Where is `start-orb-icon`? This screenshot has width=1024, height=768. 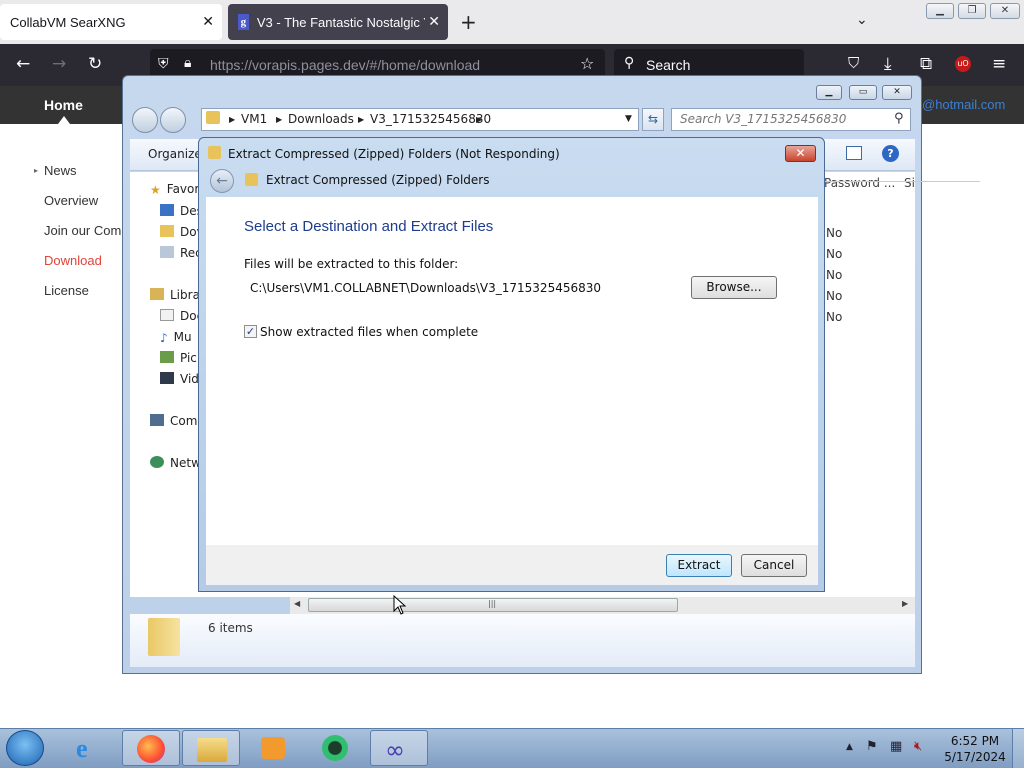
start-orb-icon is located at coordinates (25, 748).